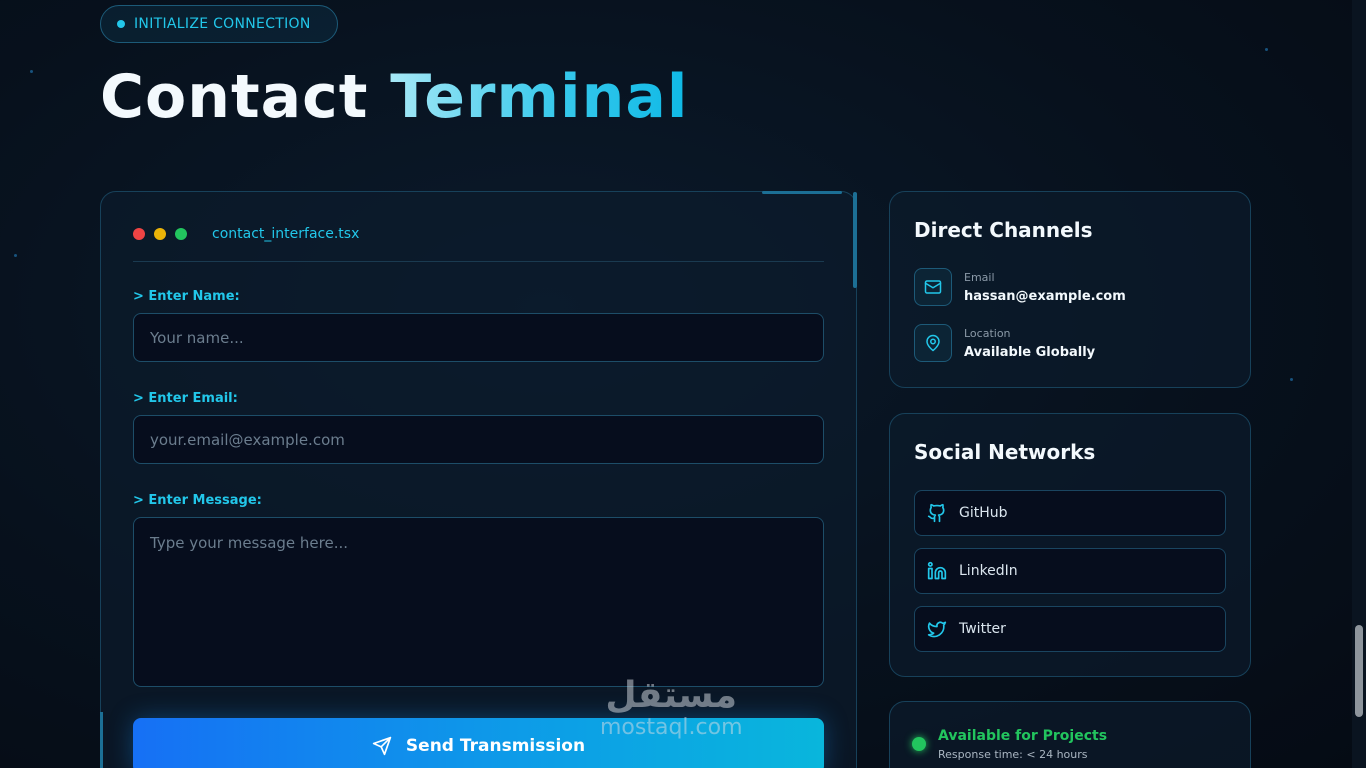 The height and width of the screenshot is (768, 1366). Describe the element at coordinates (988, 571) in the screenshot. I see `linkedin-label: LinkedIn` at that location.